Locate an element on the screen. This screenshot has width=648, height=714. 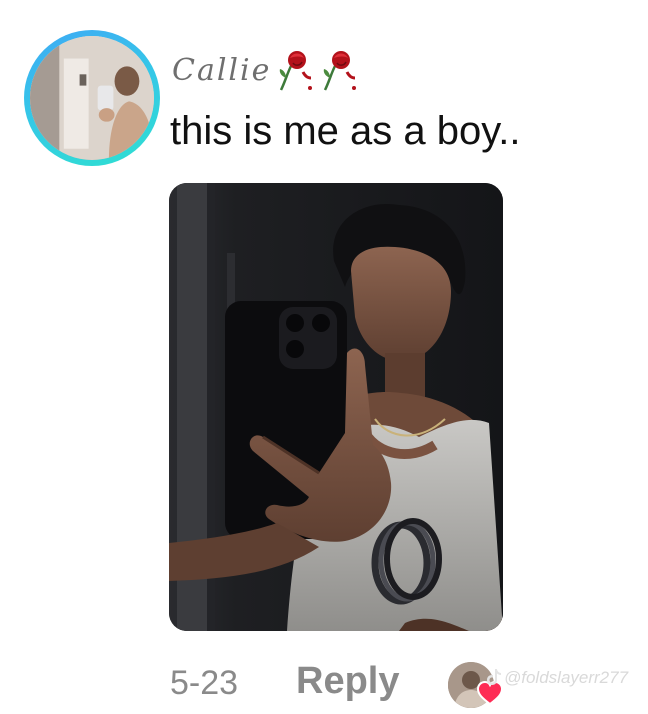
watermark: @foldslayerr277 is located at coordinates (557, 678).